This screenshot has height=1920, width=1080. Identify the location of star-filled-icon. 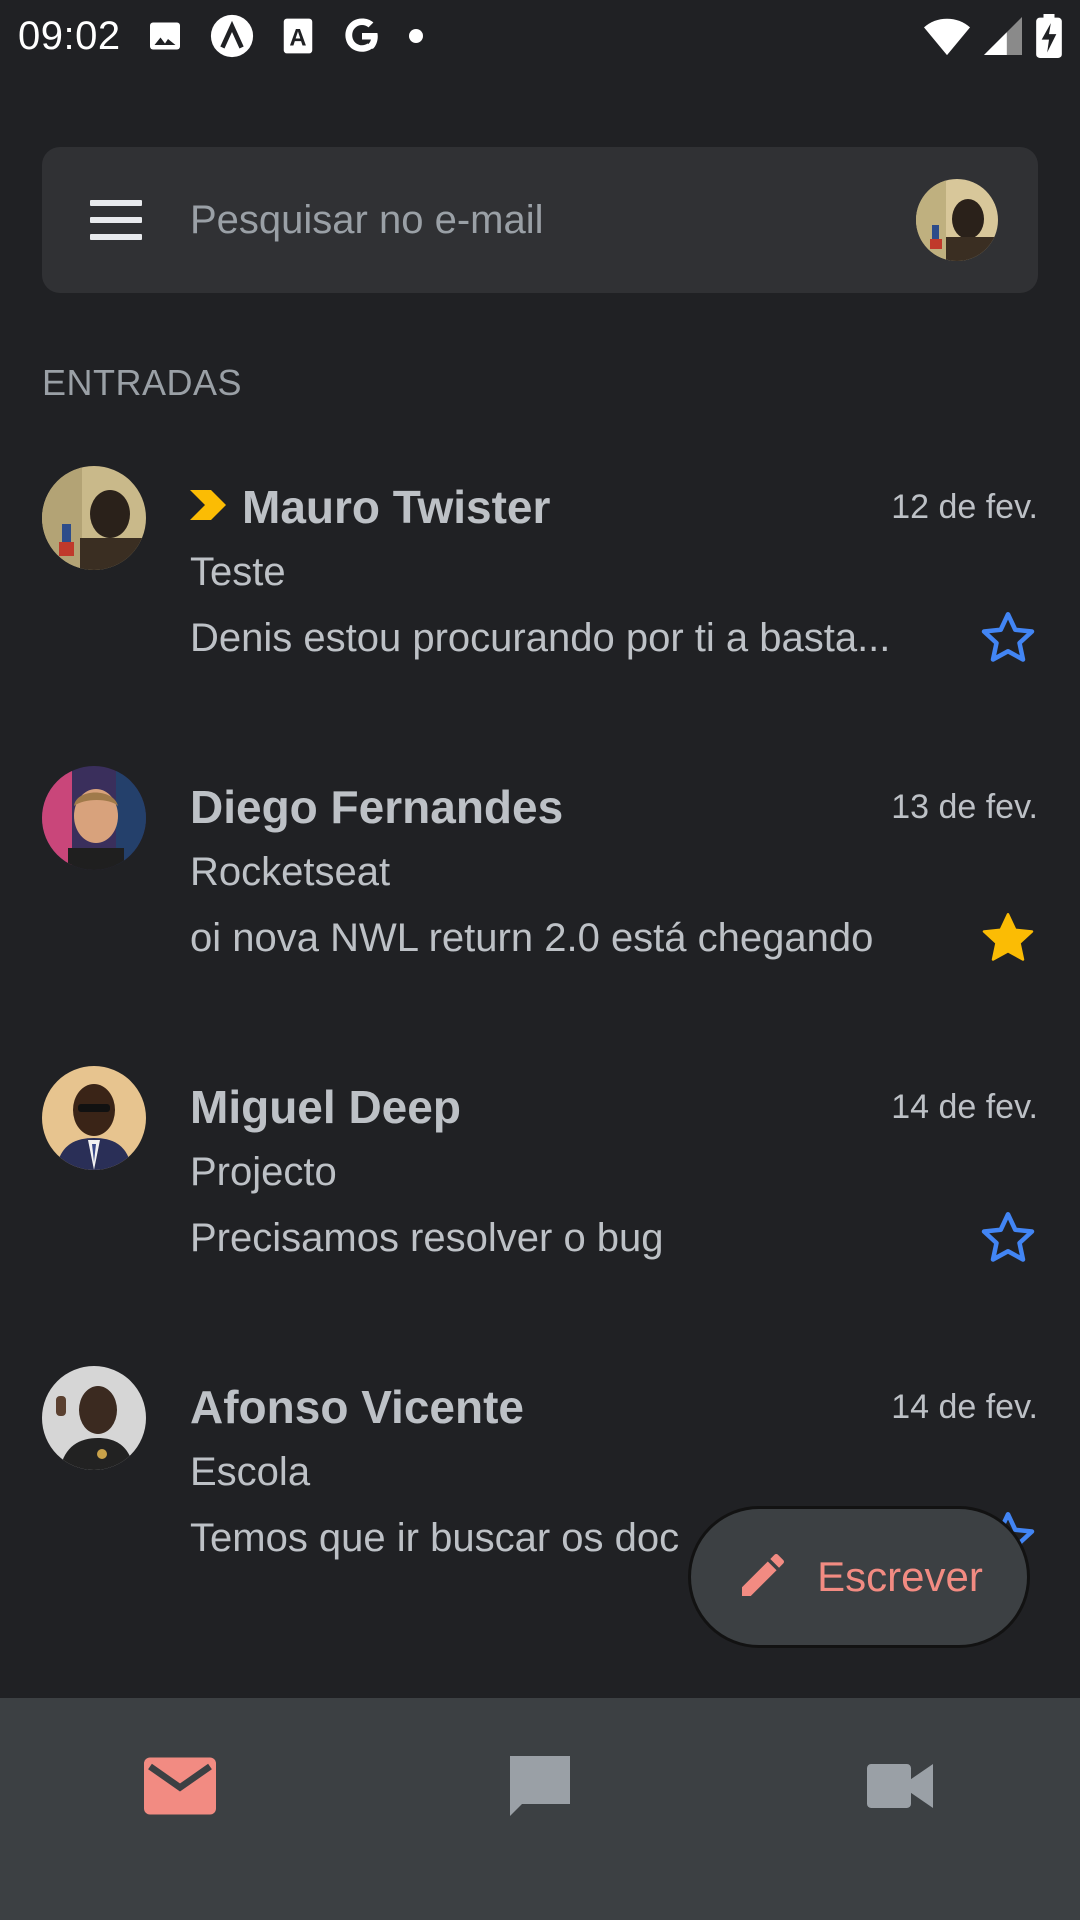
(1008, 938).